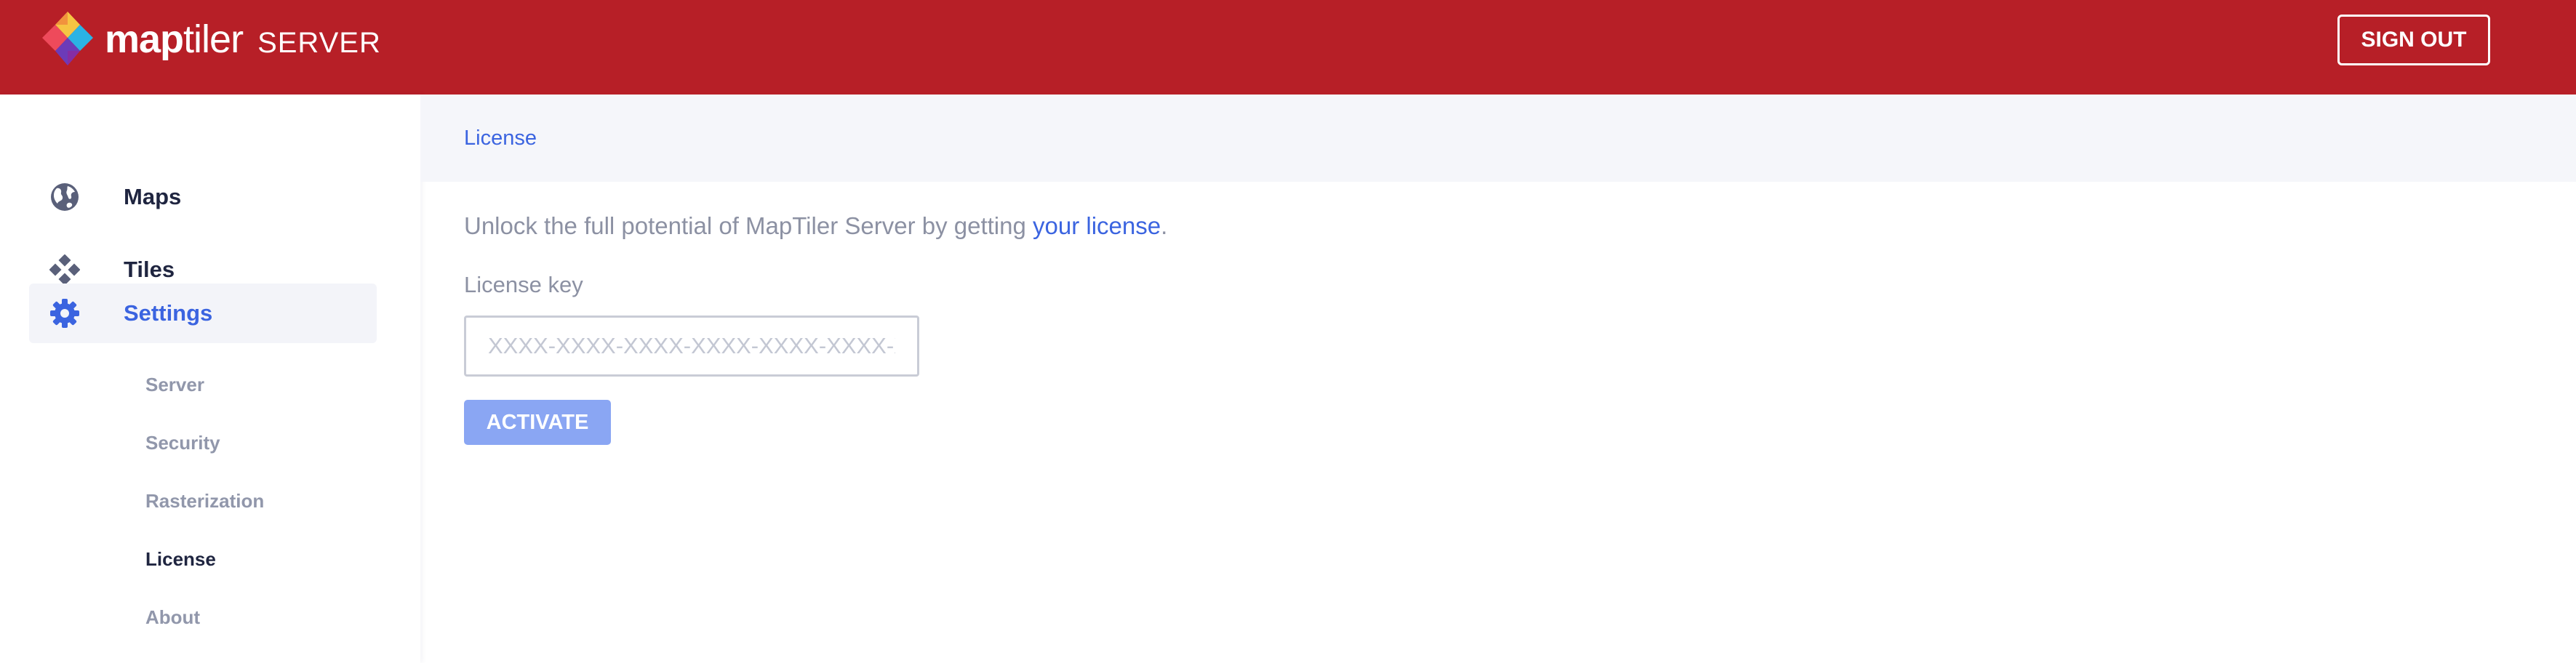  Describe the element at coordinates (153, 196) in the screenshot. I see `sidebar-item-label: Maps` at that location.